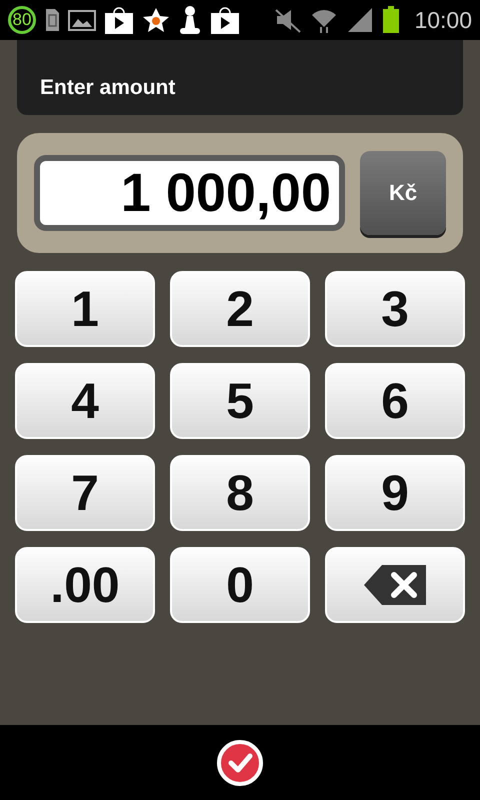  Describe the element at coordinates (240, 309) in the screenshot. I see `keypad-key: 2` at that location.